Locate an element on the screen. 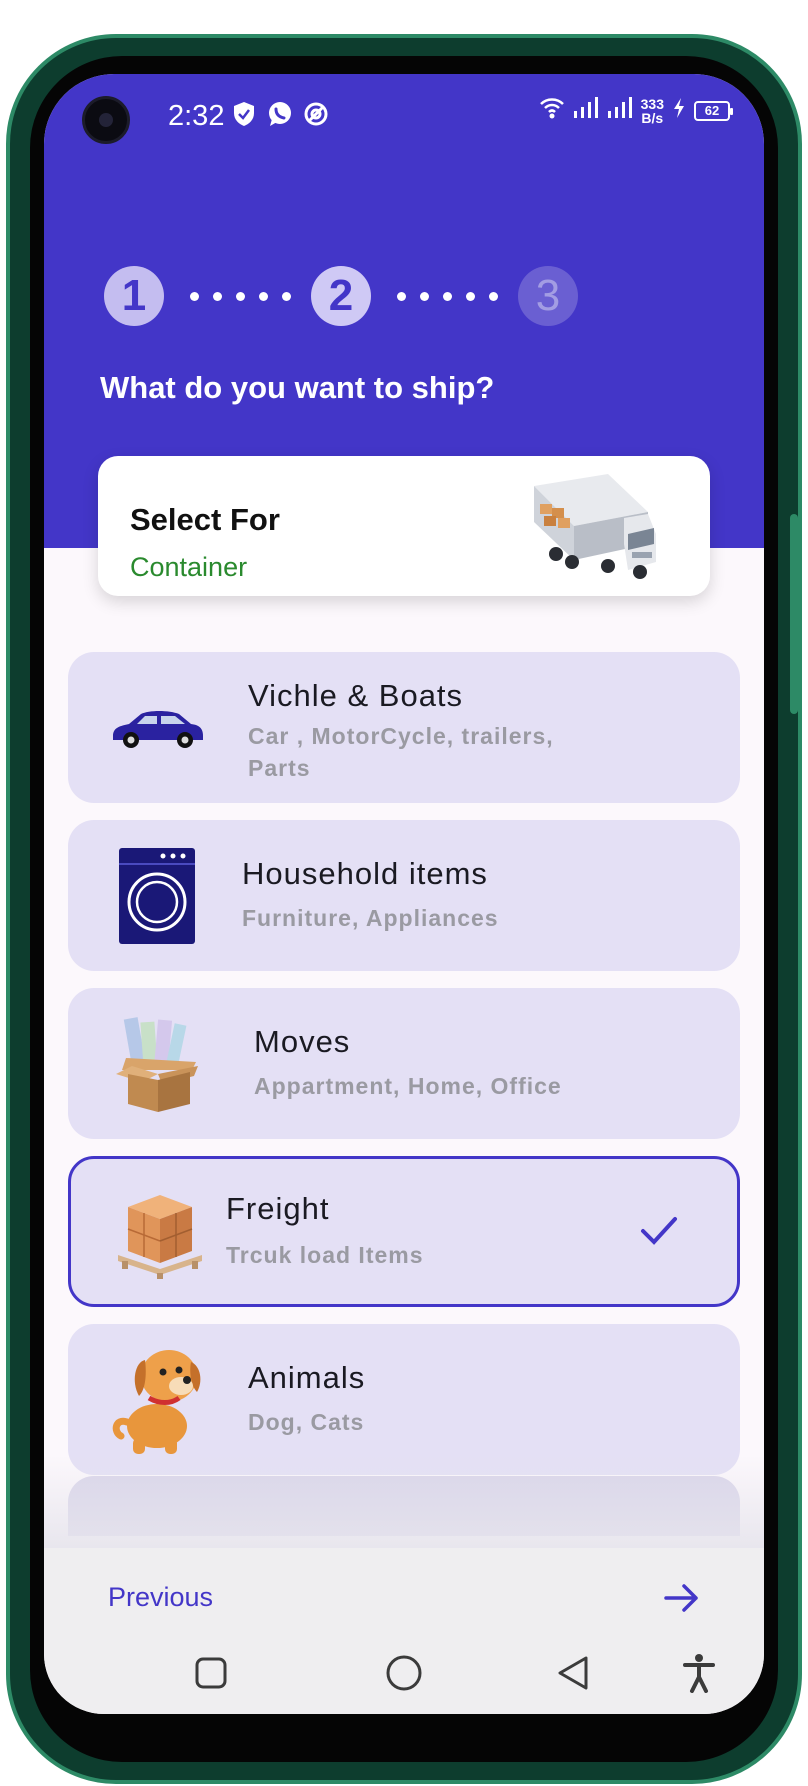  category-household-items: Household items Furniture, Appliances is located at coordinates (404, 895).